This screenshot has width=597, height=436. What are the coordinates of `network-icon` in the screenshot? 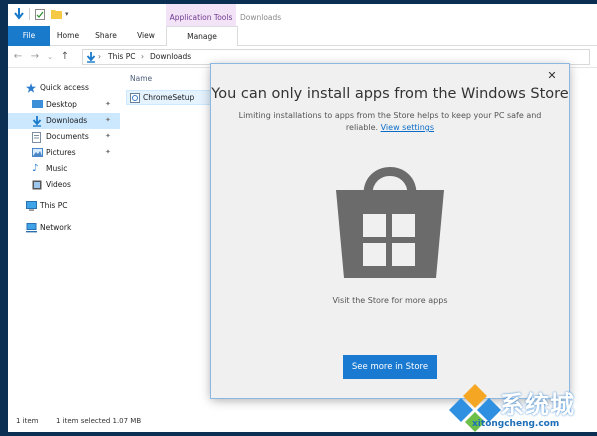 It's located at (31, 228).